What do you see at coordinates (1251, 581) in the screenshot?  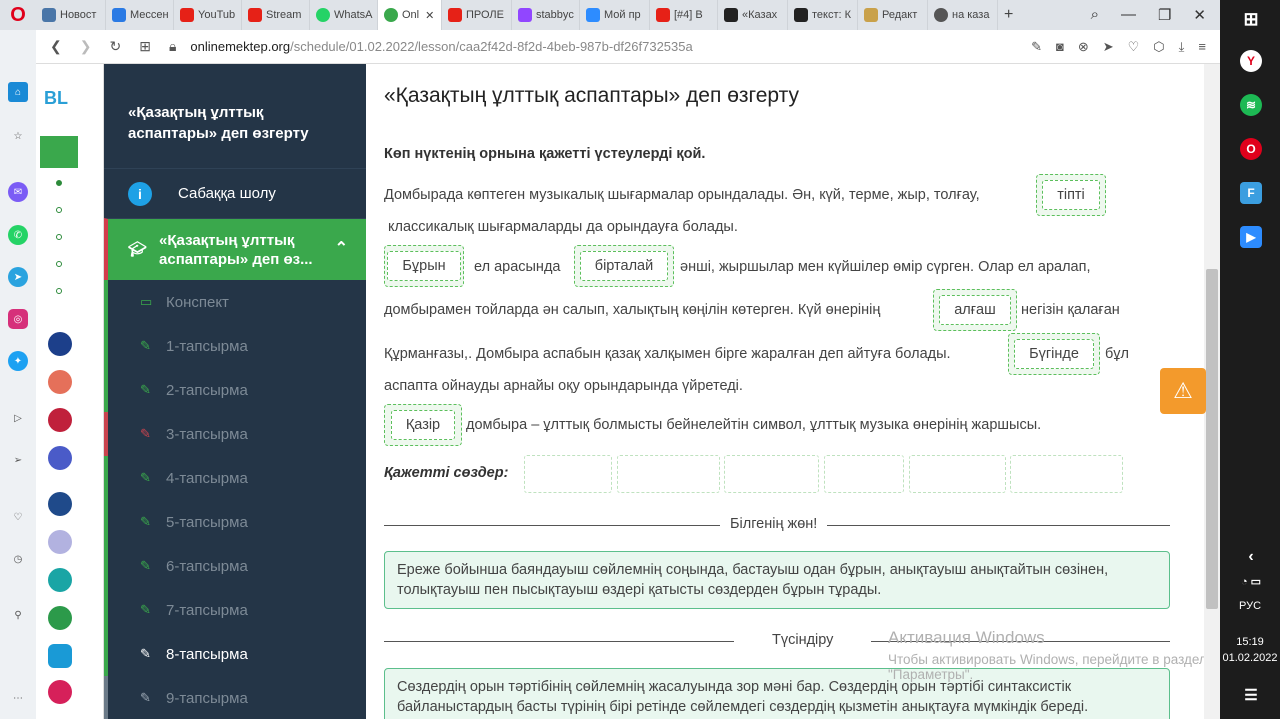 I see `network-icon: ◔ ▭` at bounding box center [1251, 581].